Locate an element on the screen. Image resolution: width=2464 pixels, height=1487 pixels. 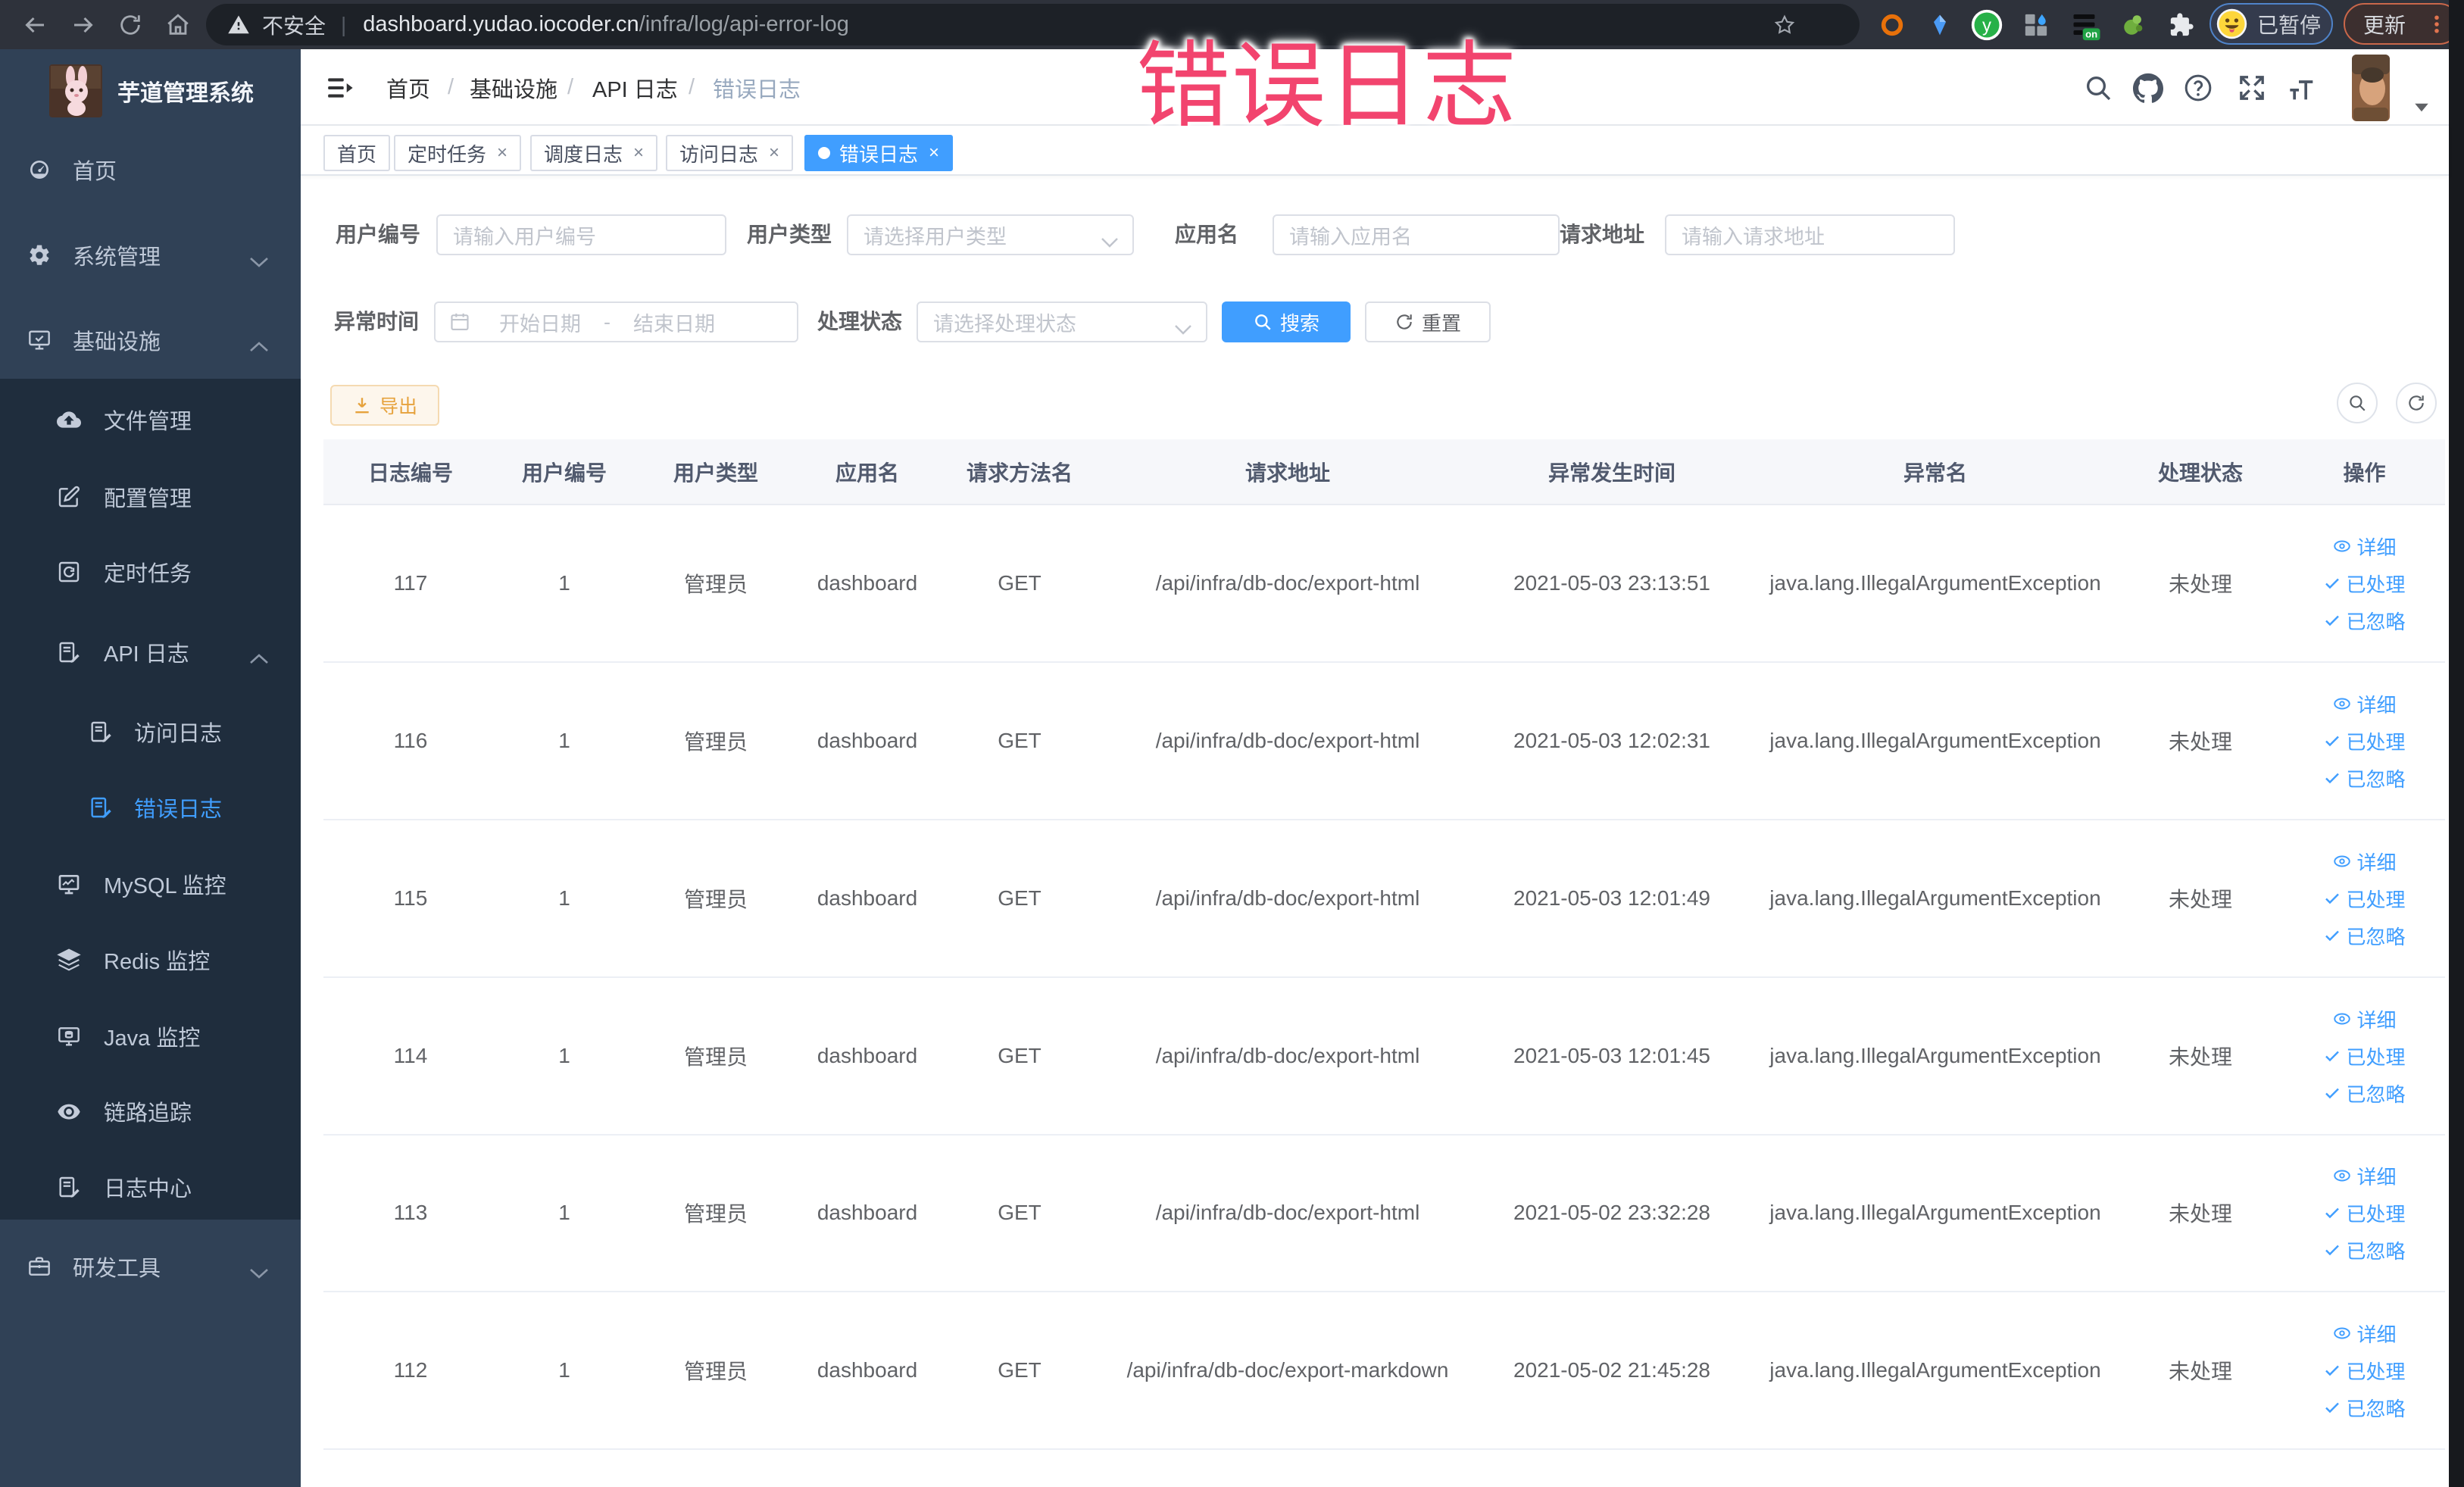
svg-text: y is located at coordinates (1986, 25).